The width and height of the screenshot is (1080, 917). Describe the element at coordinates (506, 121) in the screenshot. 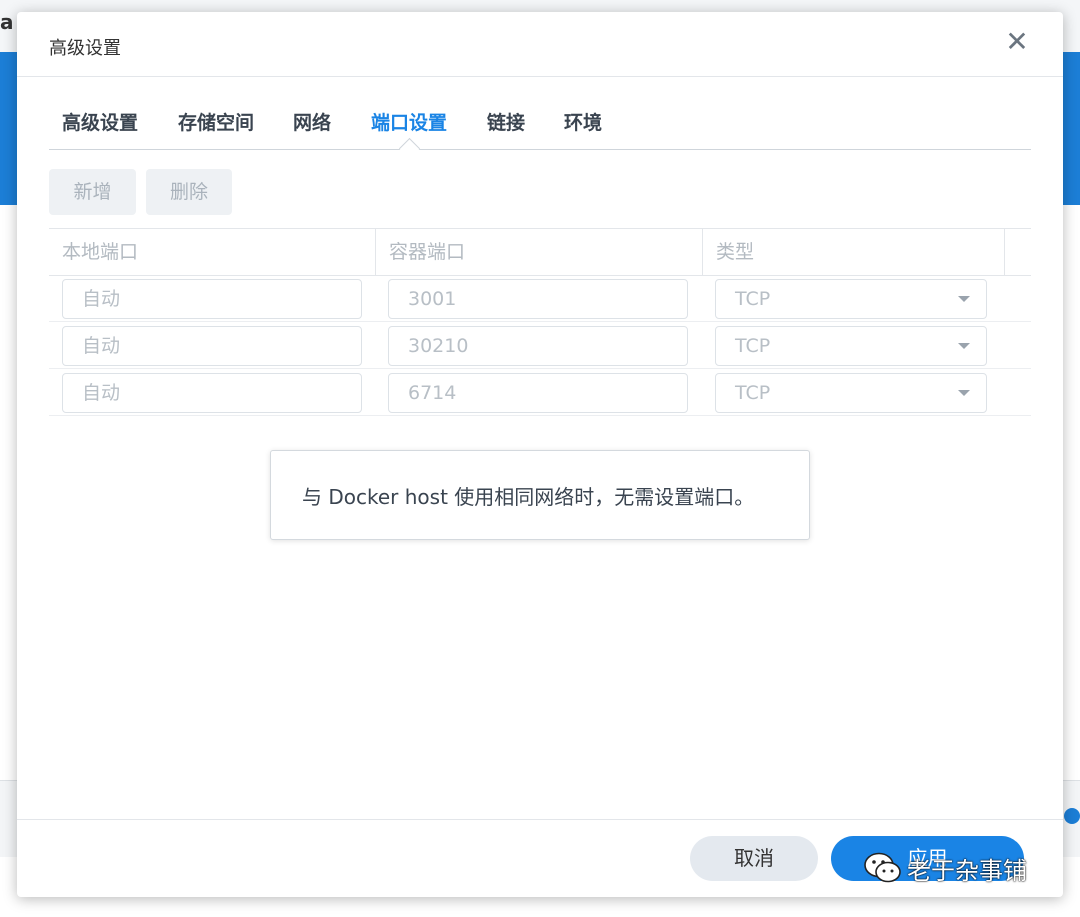

I see `tab-links: 链接` at that location.